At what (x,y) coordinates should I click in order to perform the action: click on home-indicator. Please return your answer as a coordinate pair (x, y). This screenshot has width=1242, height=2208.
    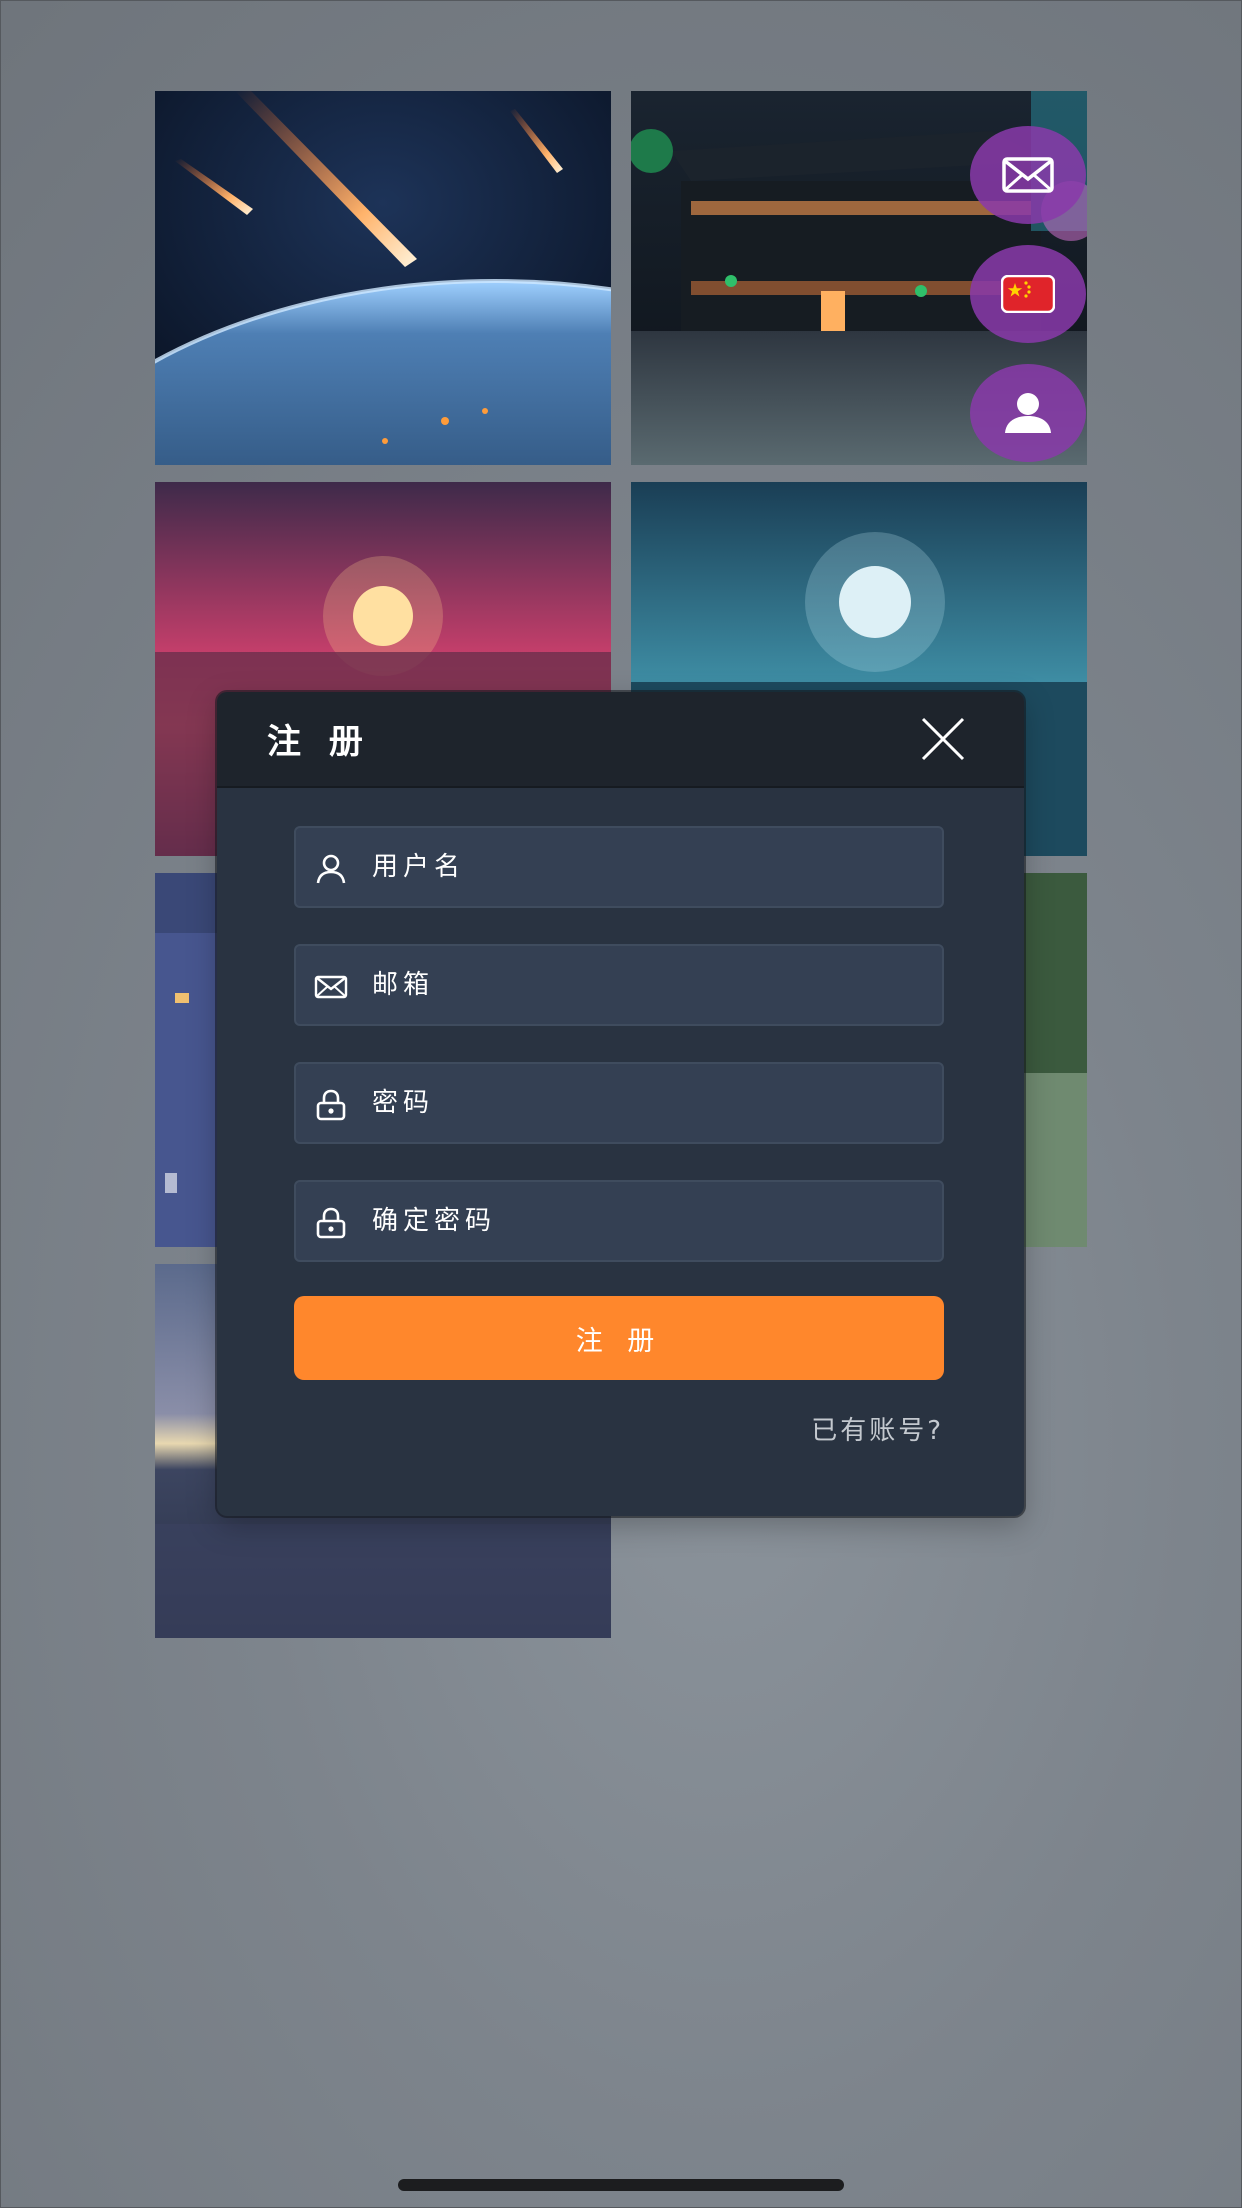
    Looking at the image, I should click on (621, 2185).